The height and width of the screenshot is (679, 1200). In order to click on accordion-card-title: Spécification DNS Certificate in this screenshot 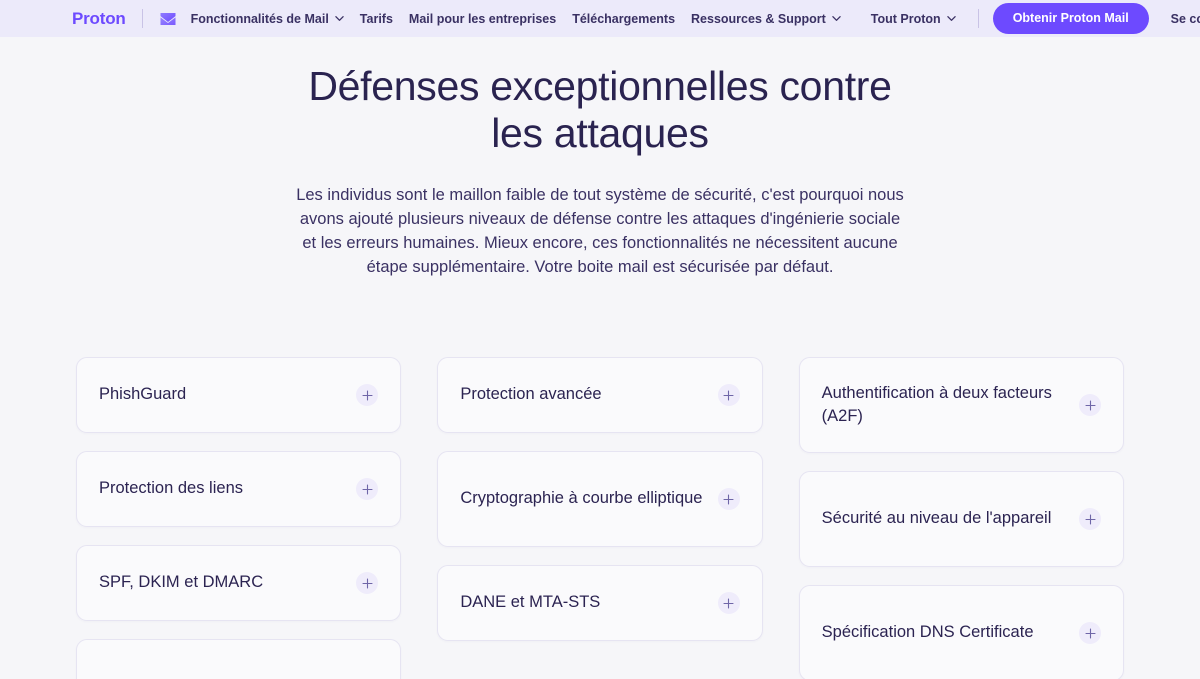, I will do `click(927, 632)`.